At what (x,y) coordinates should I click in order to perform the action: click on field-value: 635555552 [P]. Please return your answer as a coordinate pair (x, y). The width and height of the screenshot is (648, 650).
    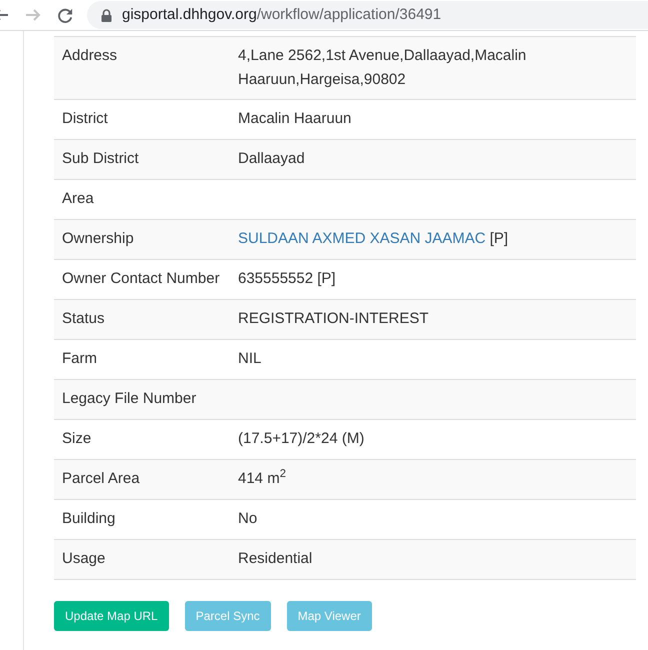
    Looking at the image, I should click on (287, 278).